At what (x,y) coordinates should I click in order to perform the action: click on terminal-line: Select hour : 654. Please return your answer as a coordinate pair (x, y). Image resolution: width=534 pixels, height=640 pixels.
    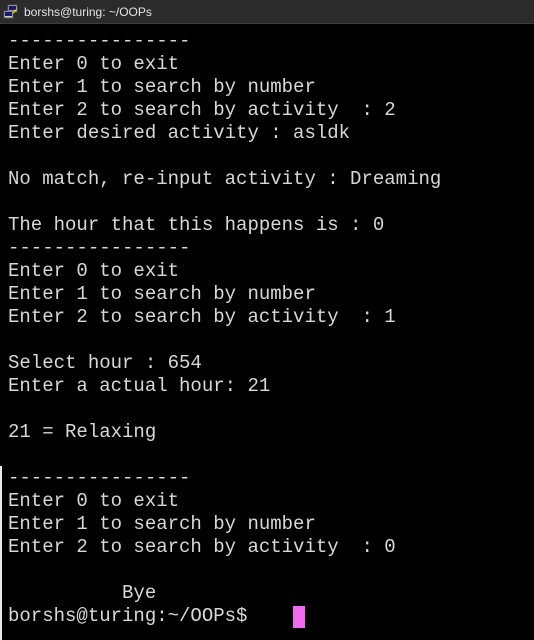
    Looking at the image, I should click on (105, 363).